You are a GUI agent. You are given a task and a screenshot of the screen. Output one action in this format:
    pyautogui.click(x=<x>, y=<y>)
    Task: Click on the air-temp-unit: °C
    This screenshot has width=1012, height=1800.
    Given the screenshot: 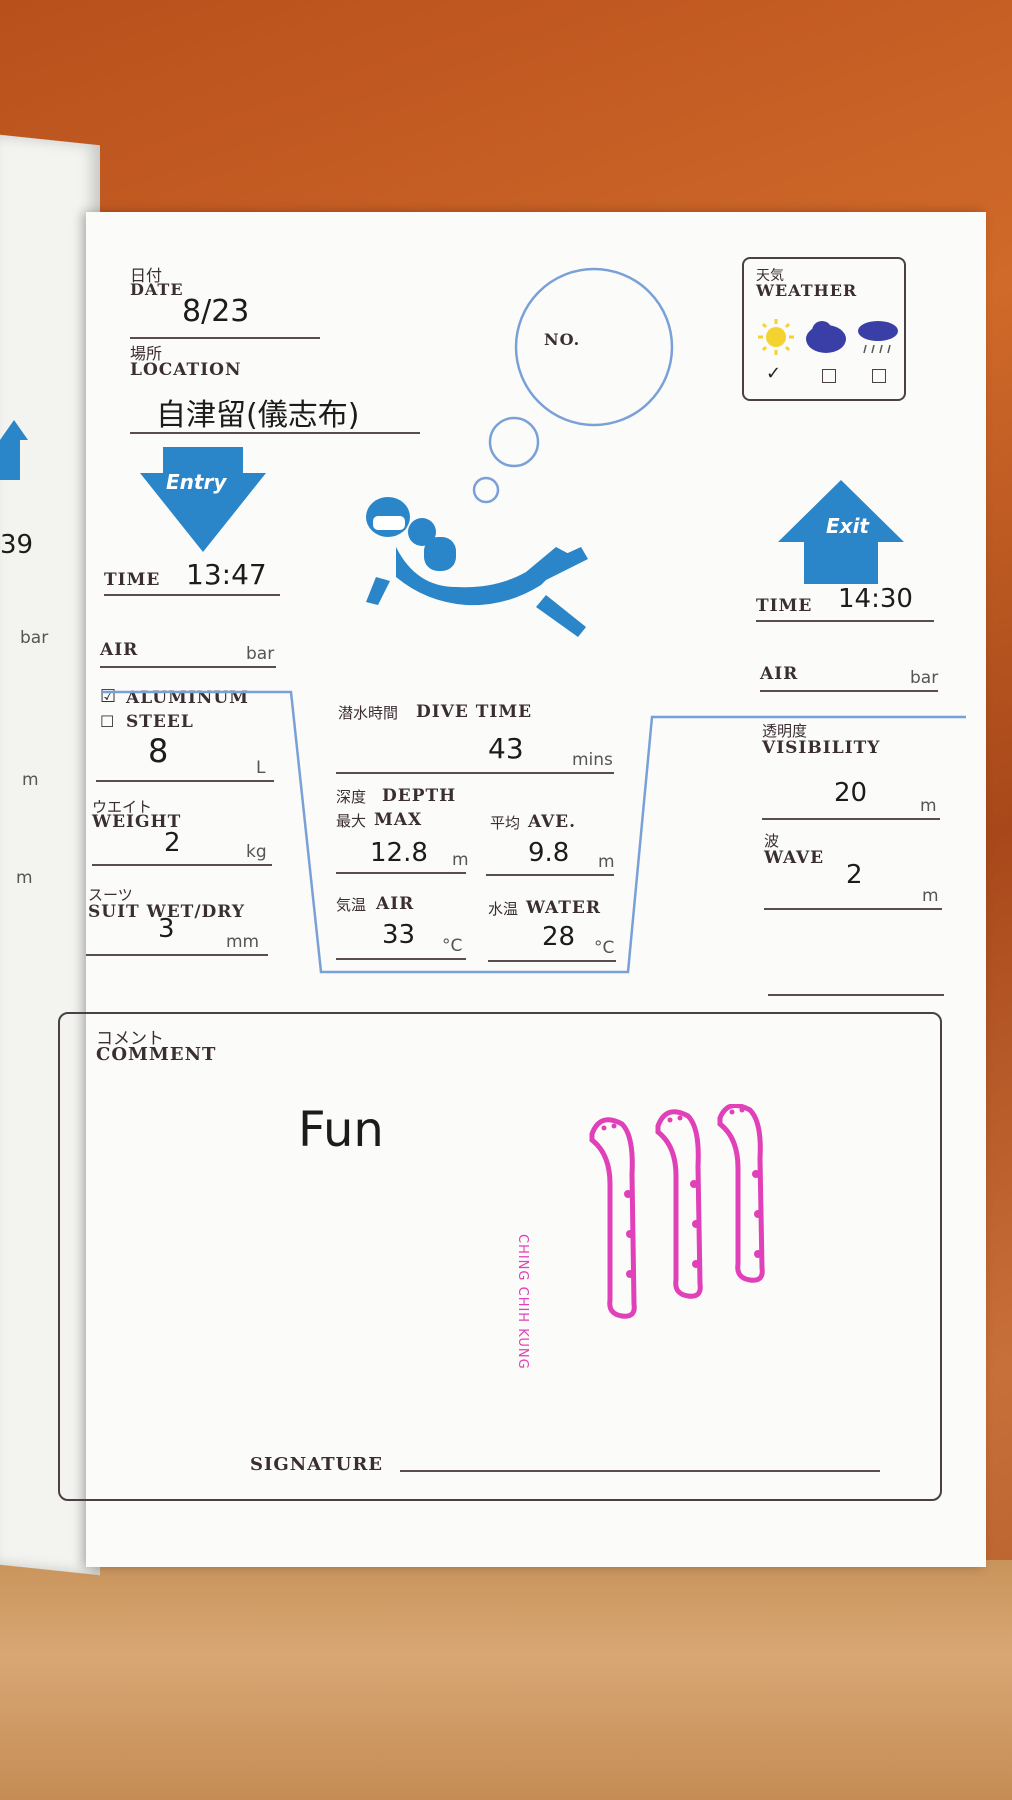 What is the action you would take?
    pyautogui.click(x=452, y=946)
    